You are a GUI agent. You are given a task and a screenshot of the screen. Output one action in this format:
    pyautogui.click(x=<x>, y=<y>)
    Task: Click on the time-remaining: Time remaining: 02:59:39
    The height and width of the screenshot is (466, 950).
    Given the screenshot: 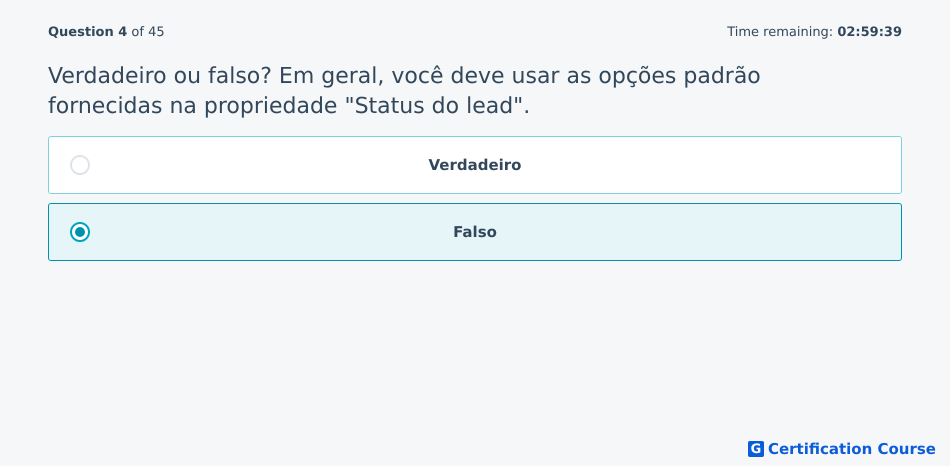 What is the action you would take?
    pyautogui.click(x=814, y=32)
    